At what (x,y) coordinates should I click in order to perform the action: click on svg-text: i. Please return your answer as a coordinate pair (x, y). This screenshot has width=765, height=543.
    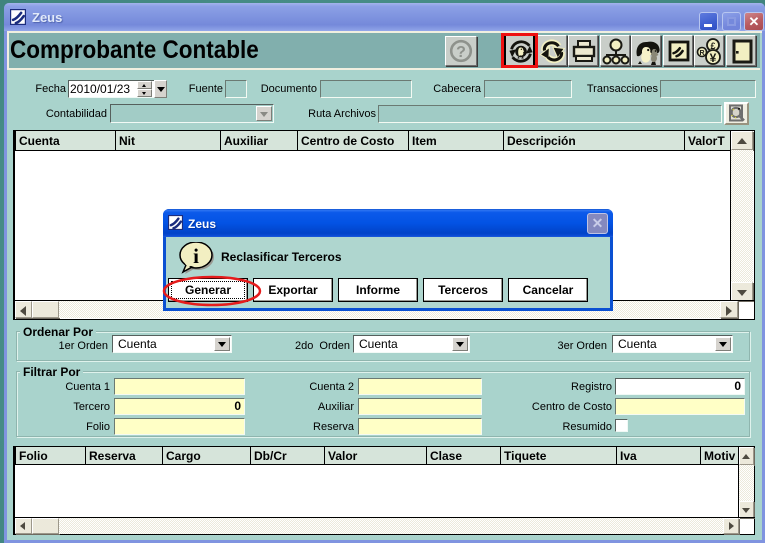
    Looking at the image, I should click on (196, 256).